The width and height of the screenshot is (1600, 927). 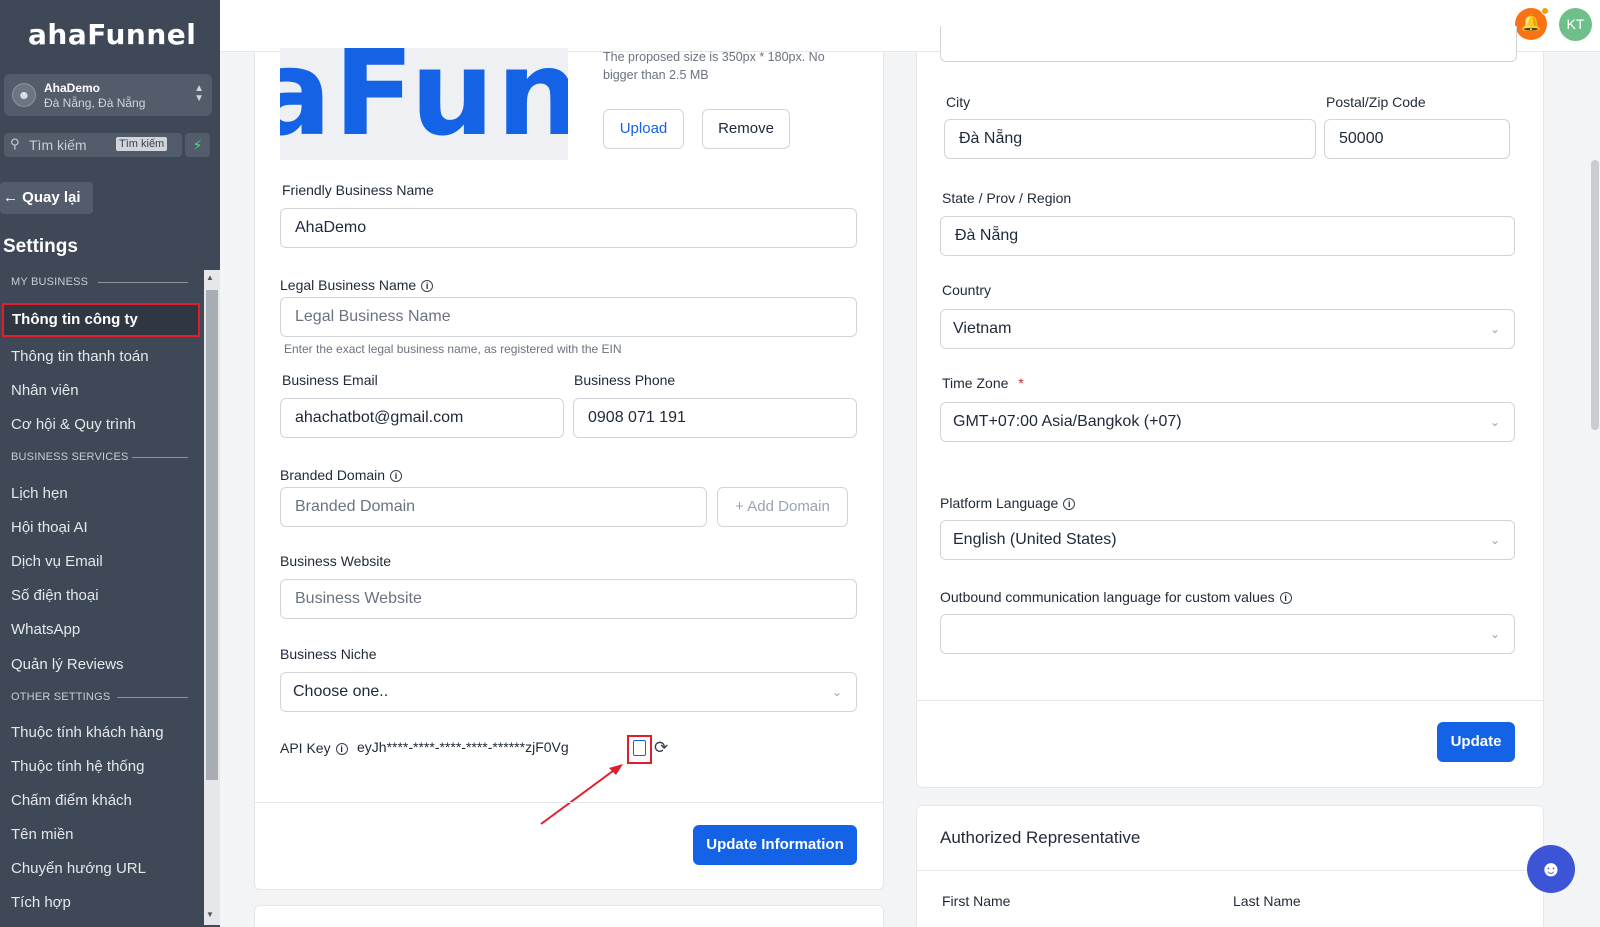 What do you see at coordinates (50, 282) in the screenshot?
I see `section-my-business: MY BUSINESS` at bounding box center [50, 282].